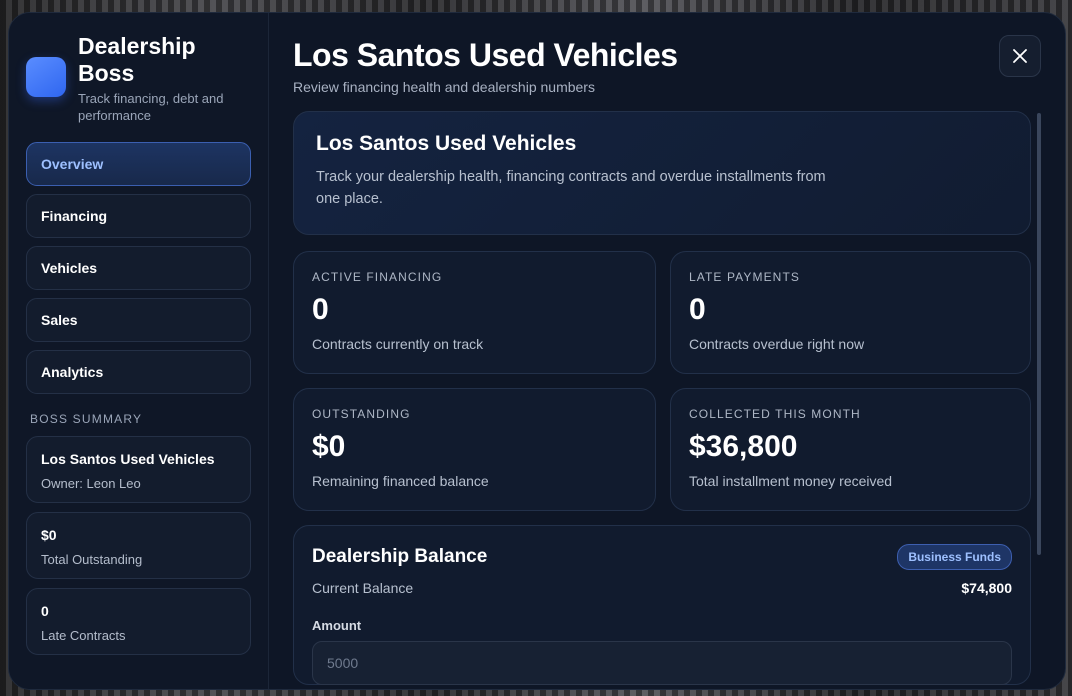 Image resolution: width=1072 pixels, height=696 pixels. I want to click on summary-late-value: 0, so click(45, 611).